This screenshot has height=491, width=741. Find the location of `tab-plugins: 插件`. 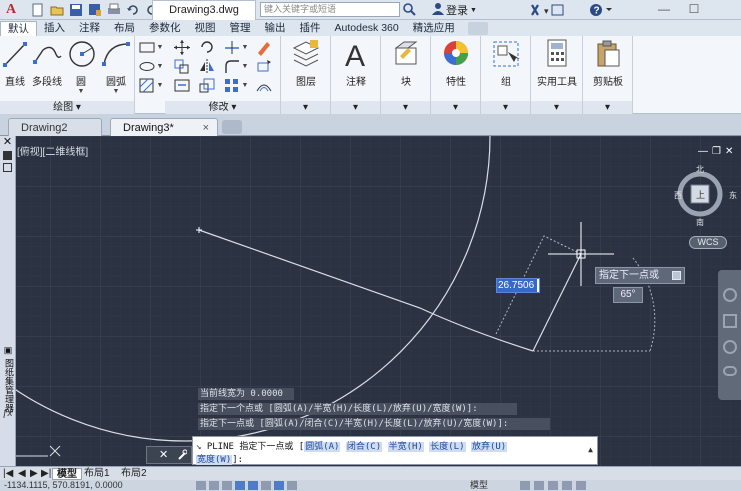

tab-plugins: 插件 is located at coordinates (310, 28).